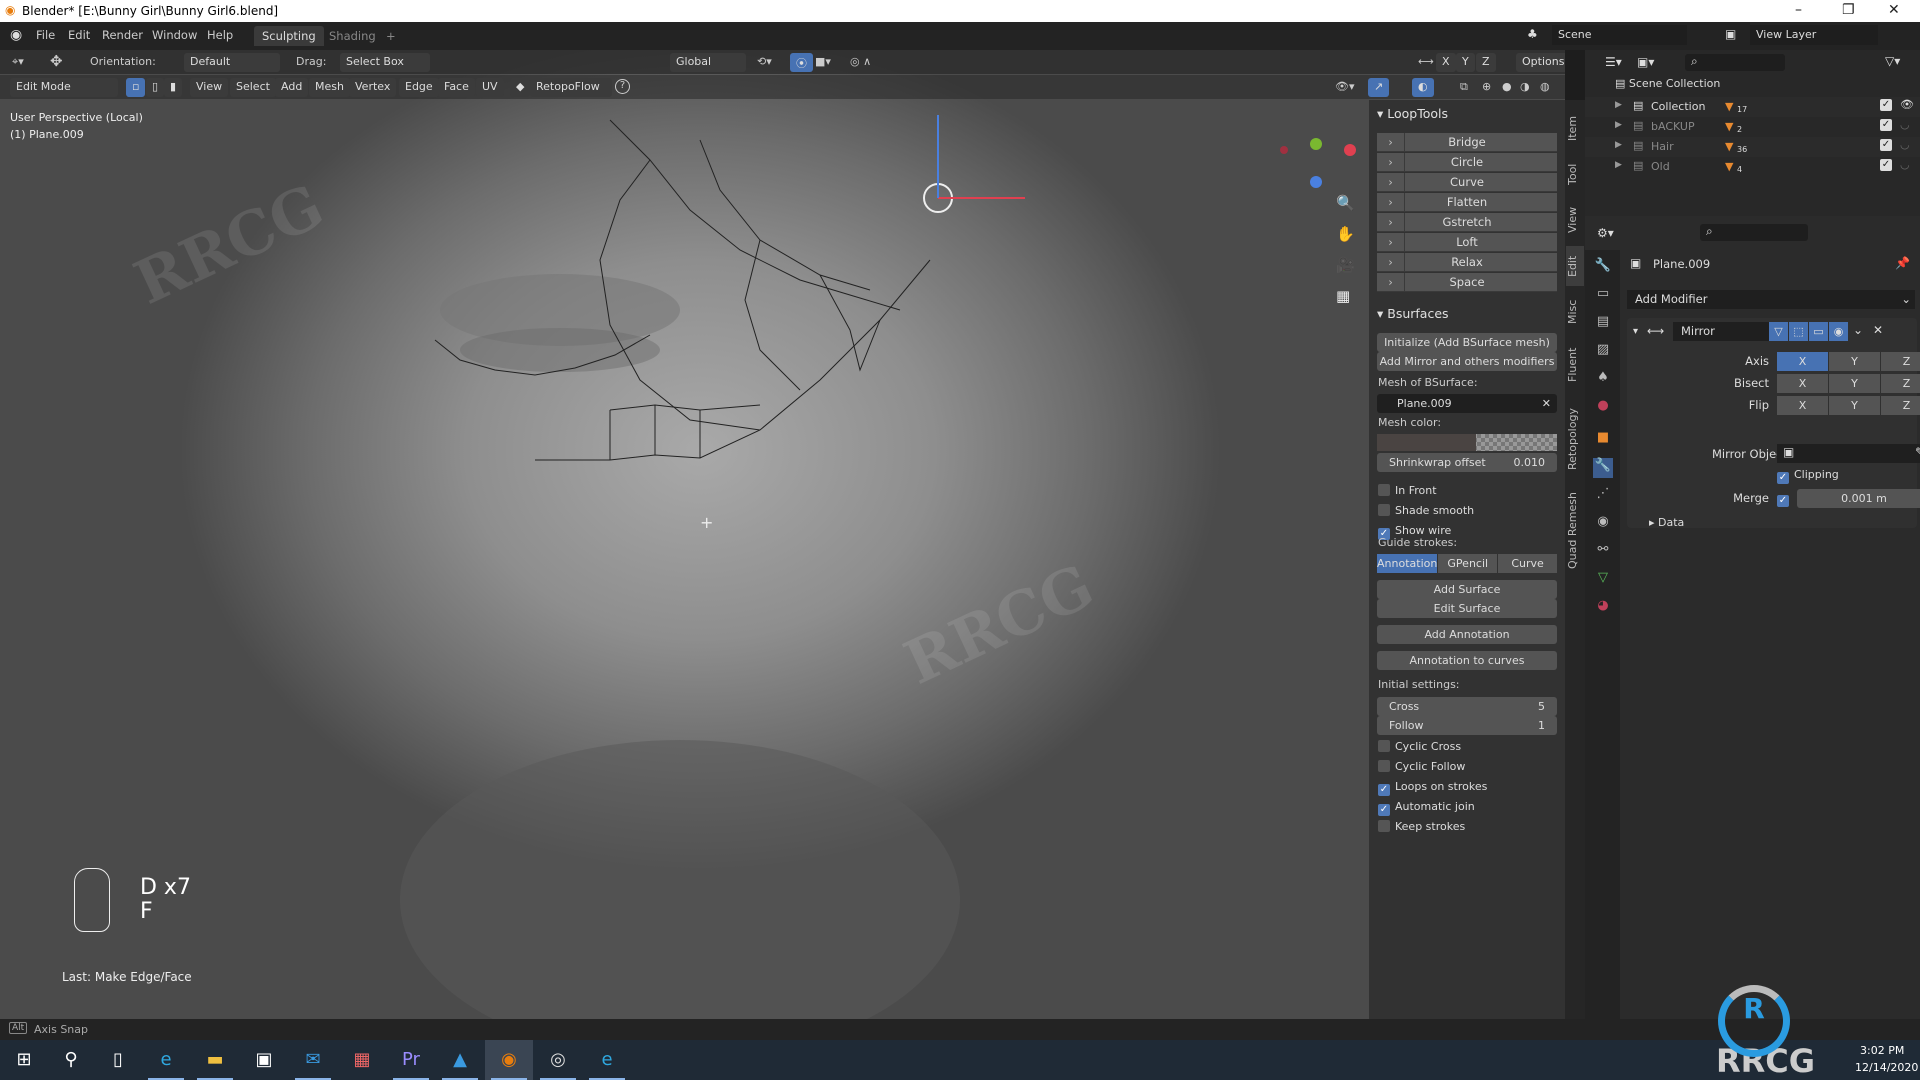  I want to click on outliner-row: ▶ ▤ Old ▼ 4 ✓ ◡, so click(1752, 167).